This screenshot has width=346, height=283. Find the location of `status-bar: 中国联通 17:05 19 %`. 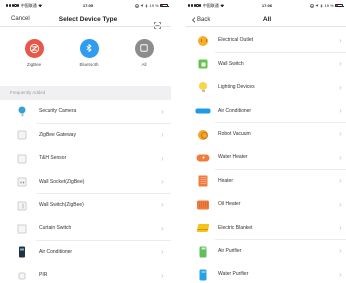

status-bar: 中国联通 17:05 19 % is located at coordinates (85, 5).